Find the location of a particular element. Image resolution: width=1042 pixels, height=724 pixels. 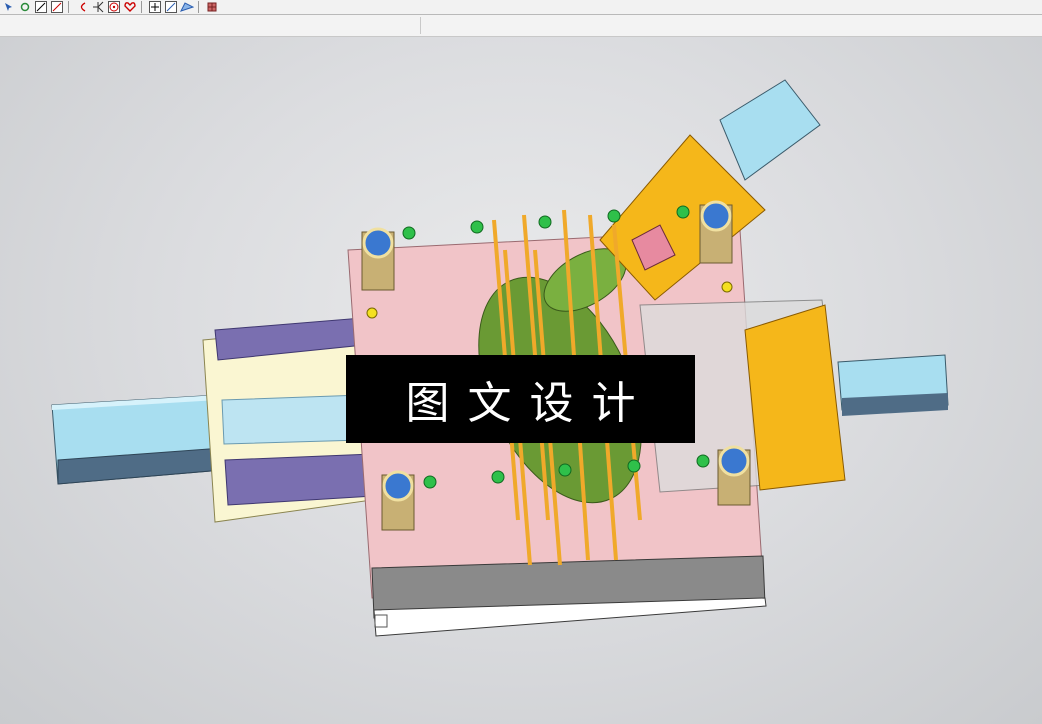

view-icon is located at coordinates (187, 7).